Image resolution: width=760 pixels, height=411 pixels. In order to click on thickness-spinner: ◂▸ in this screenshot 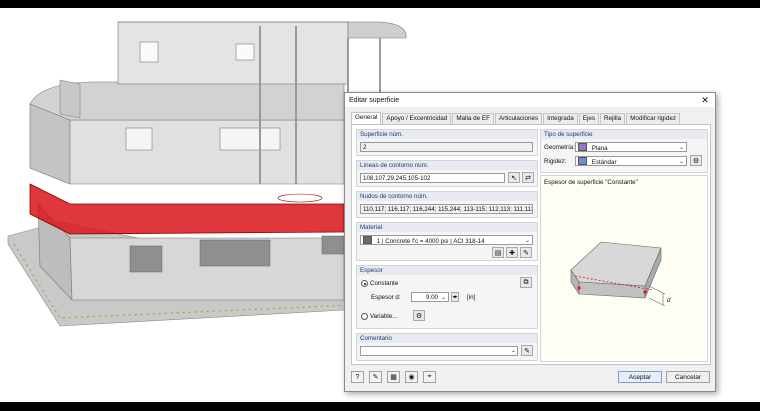, I will do `click(455, 297)`.